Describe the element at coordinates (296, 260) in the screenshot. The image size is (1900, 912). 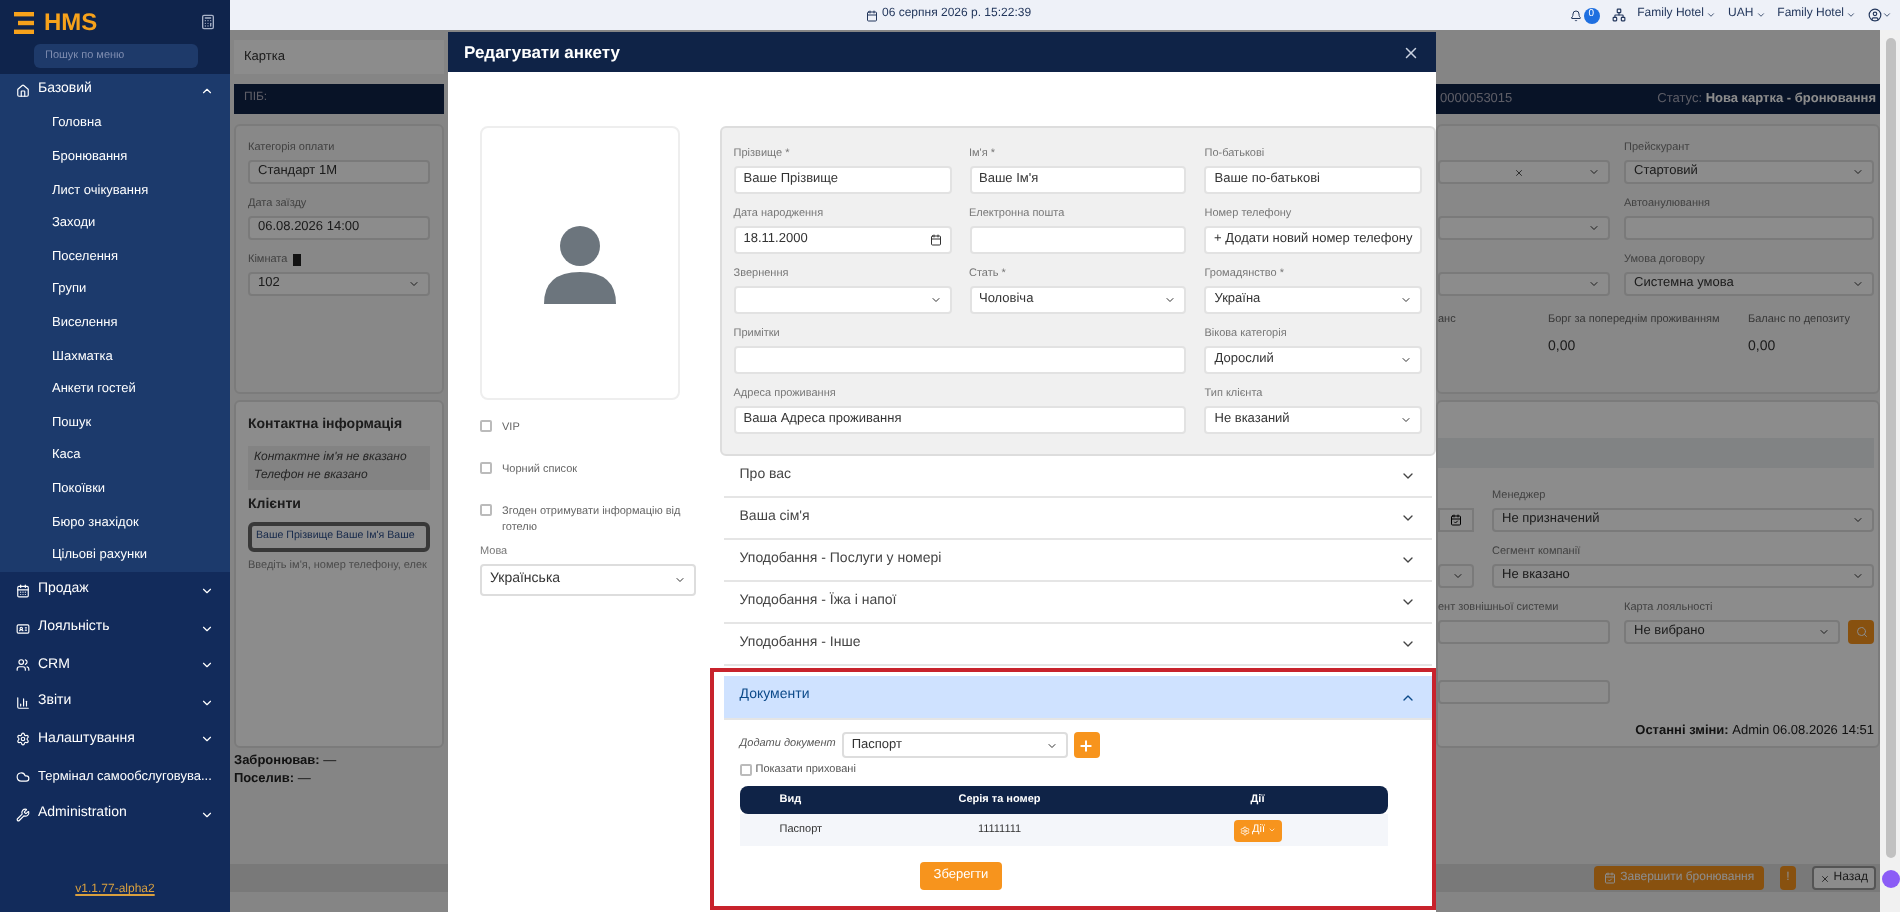
I see `door-icon` at that location.